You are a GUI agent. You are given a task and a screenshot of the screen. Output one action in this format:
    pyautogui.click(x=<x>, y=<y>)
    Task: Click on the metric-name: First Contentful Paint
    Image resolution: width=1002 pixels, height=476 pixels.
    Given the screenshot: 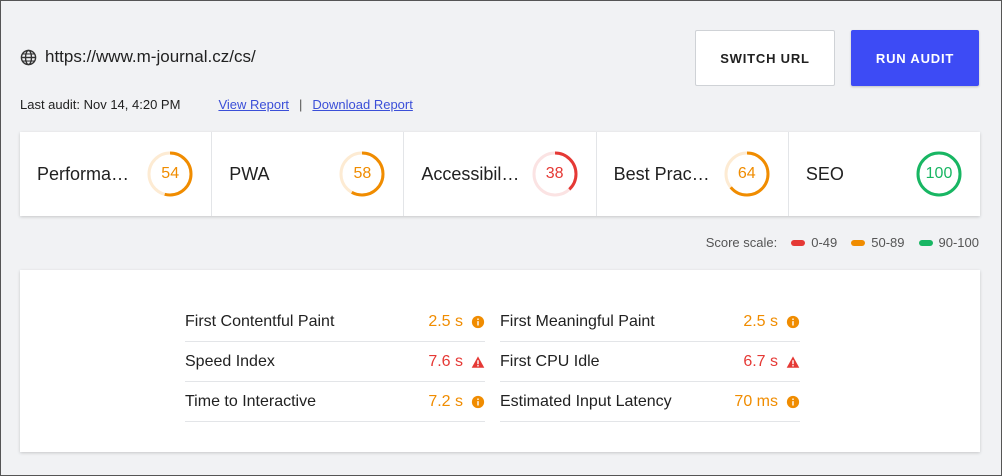 What is the action you would take?
    pyautogui.click(x=260, y=321)
    